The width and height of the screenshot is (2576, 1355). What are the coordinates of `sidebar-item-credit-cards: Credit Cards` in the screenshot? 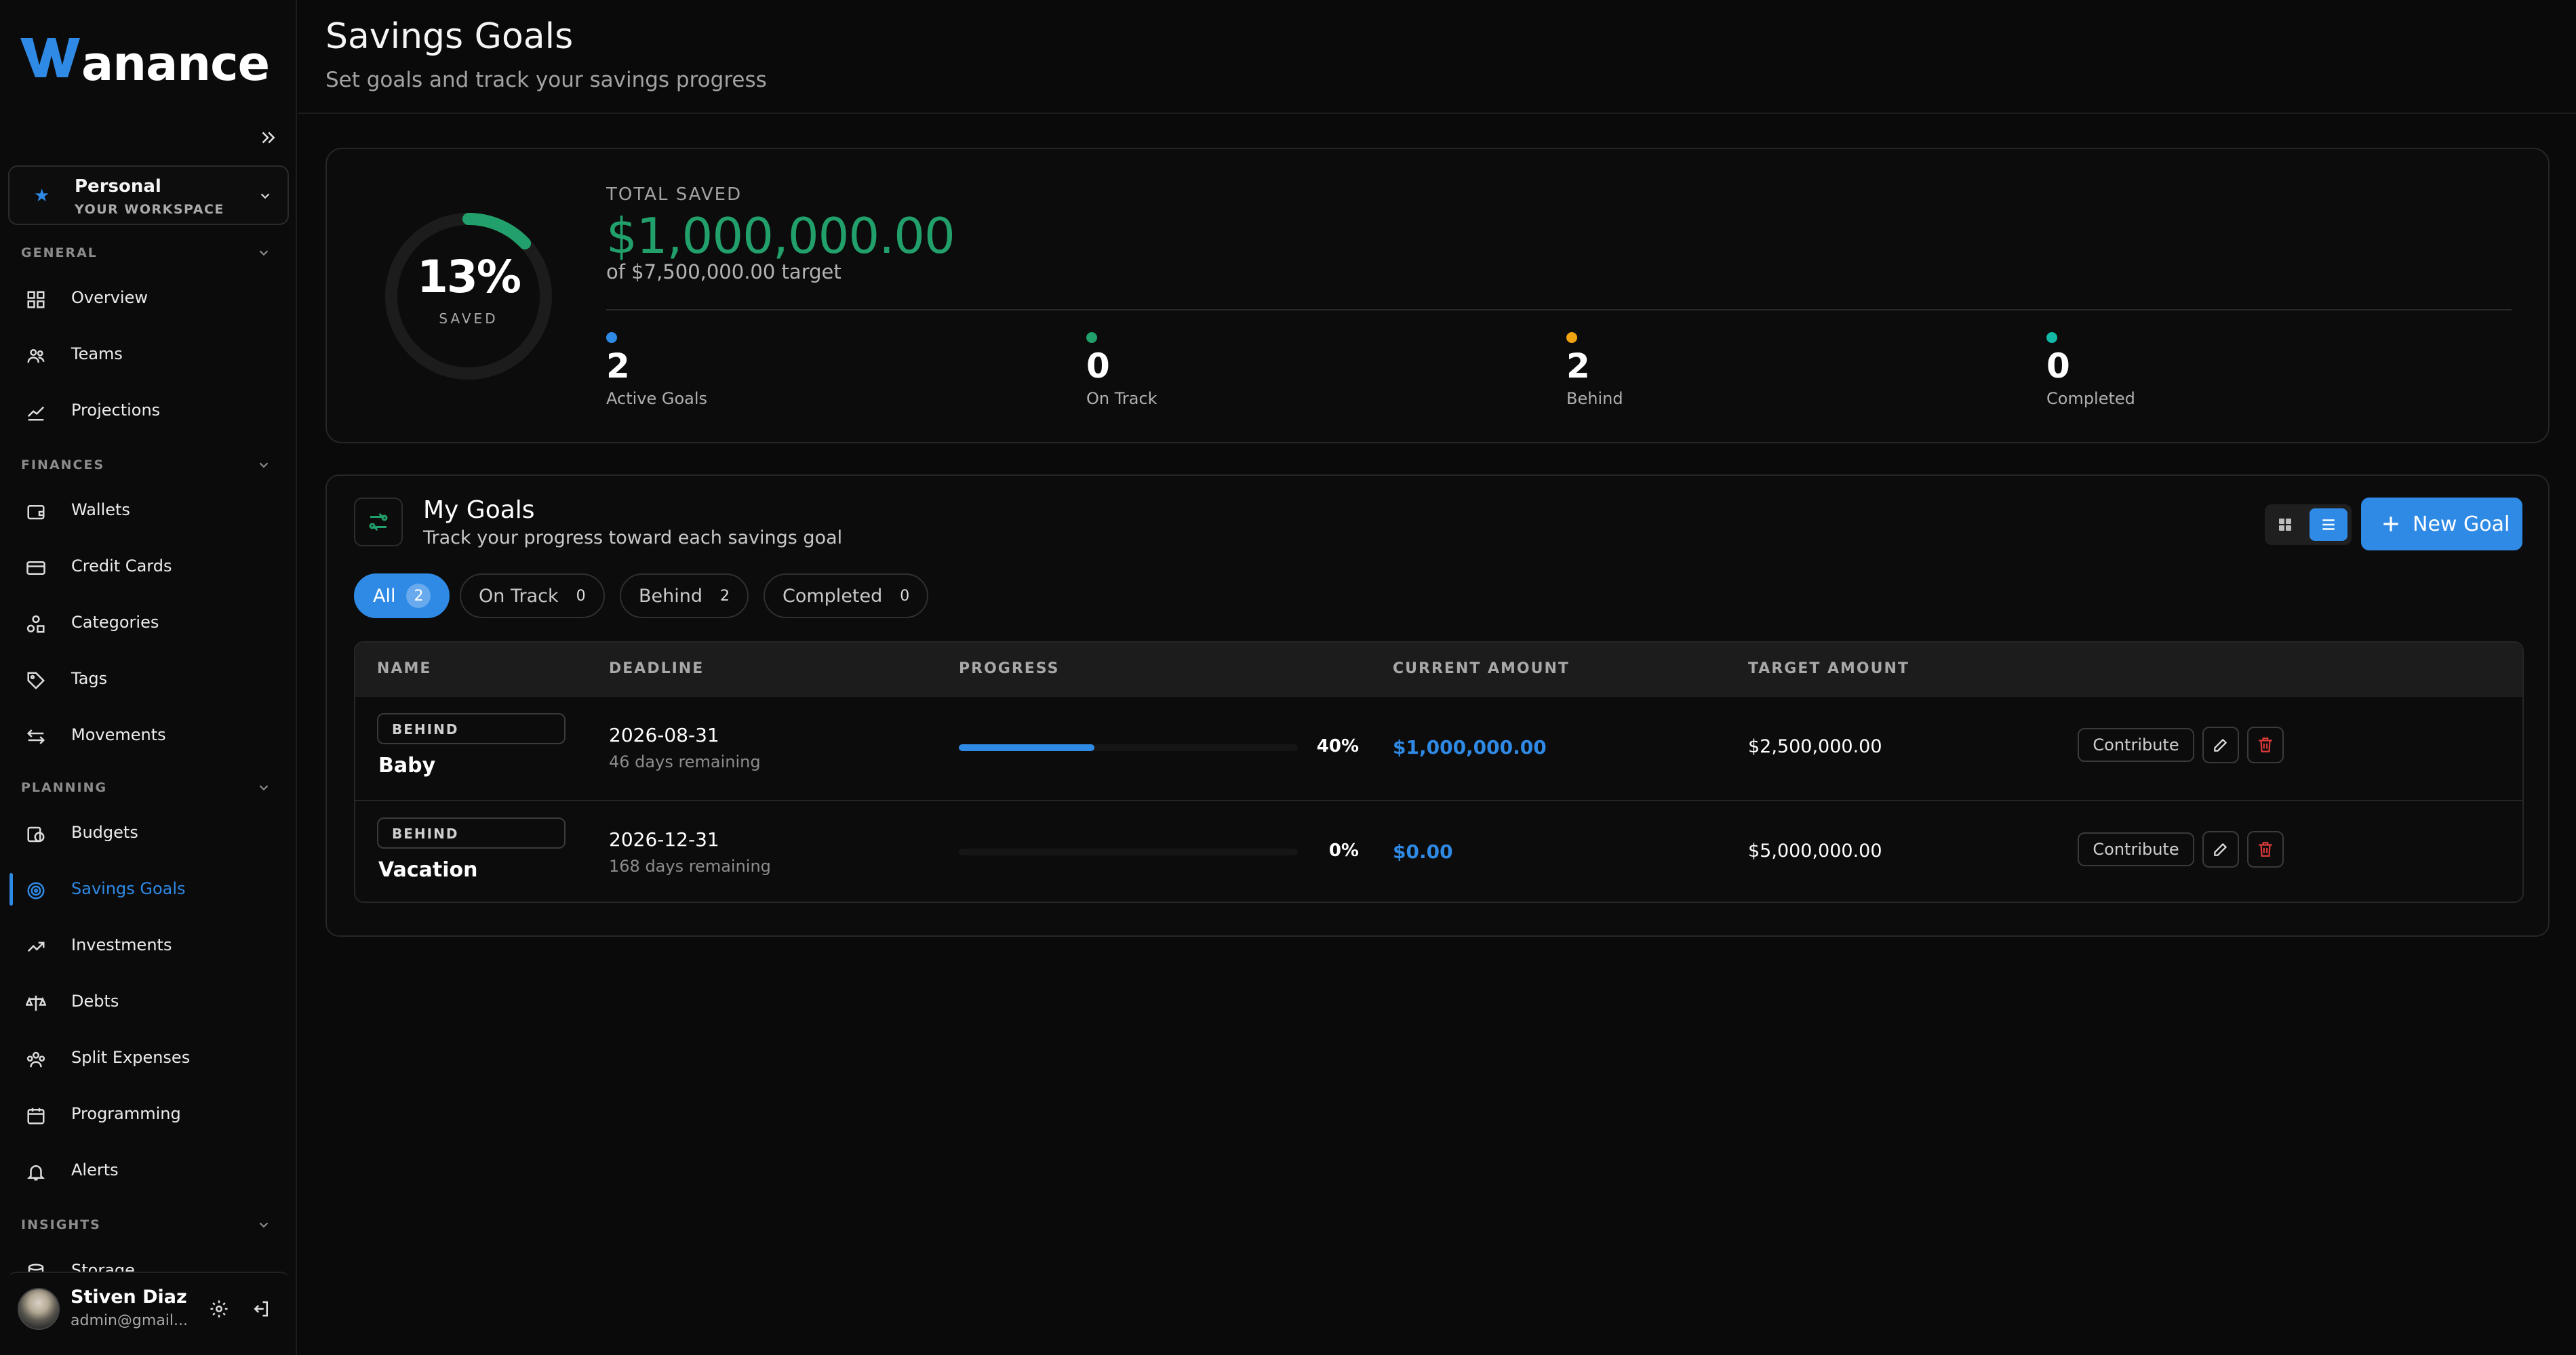 It's located at (148, 566).